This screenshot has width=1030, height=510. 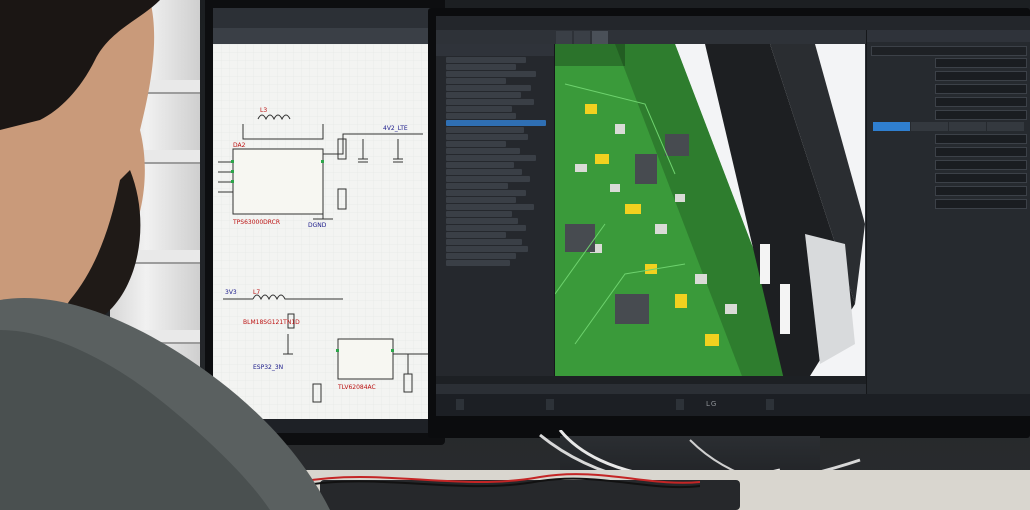 I want to click on model-type-segment, so click(x=949, y=126).